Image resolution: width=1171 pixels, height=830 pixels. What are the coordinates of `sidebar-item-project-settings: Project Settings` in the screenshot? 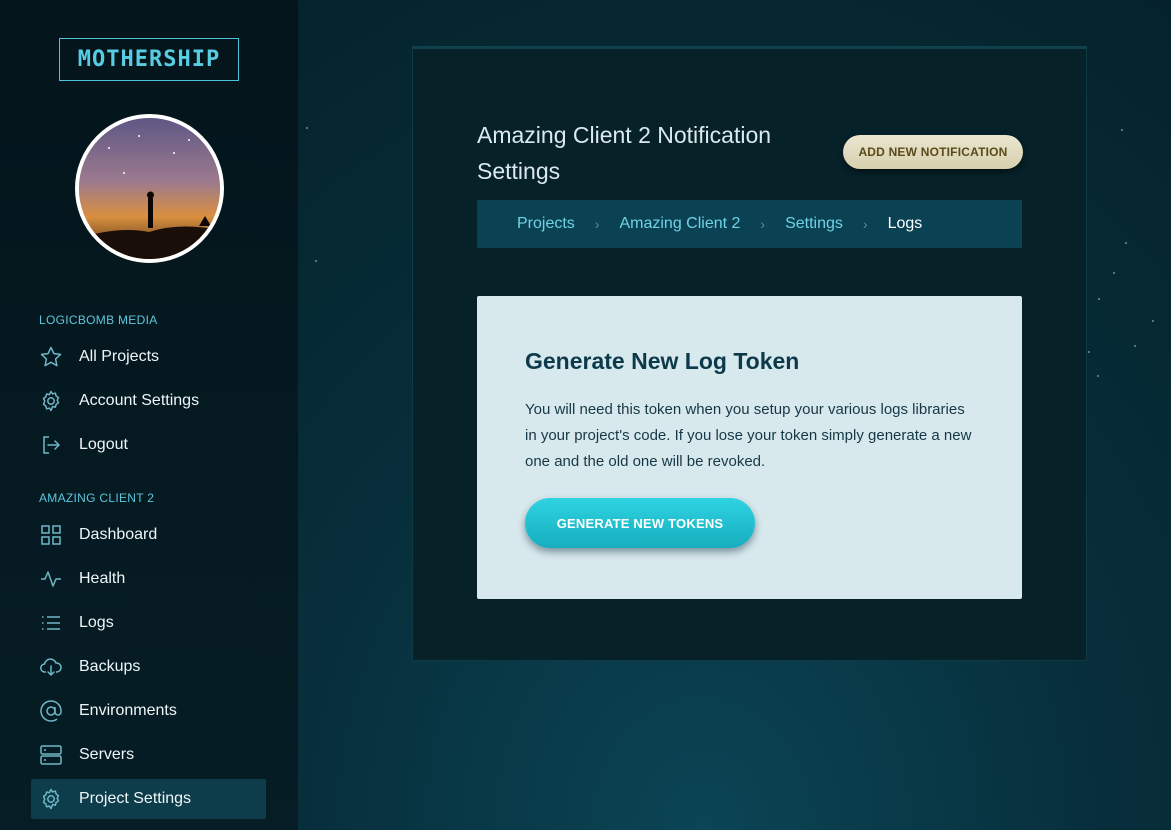 It's located at (148, 799).